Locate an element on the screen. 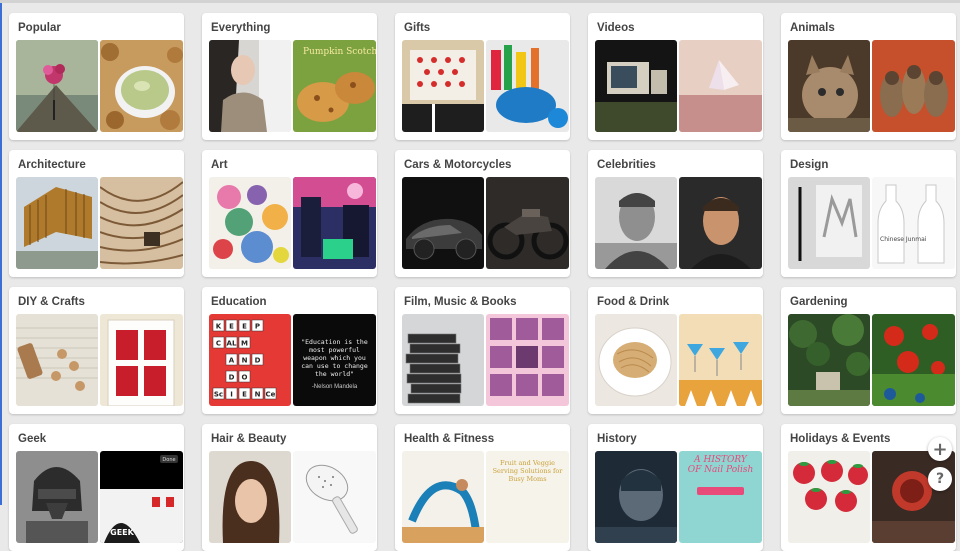 This screenshot has height=551, width=960. element-tile: C is located at coordinates (218, 344).